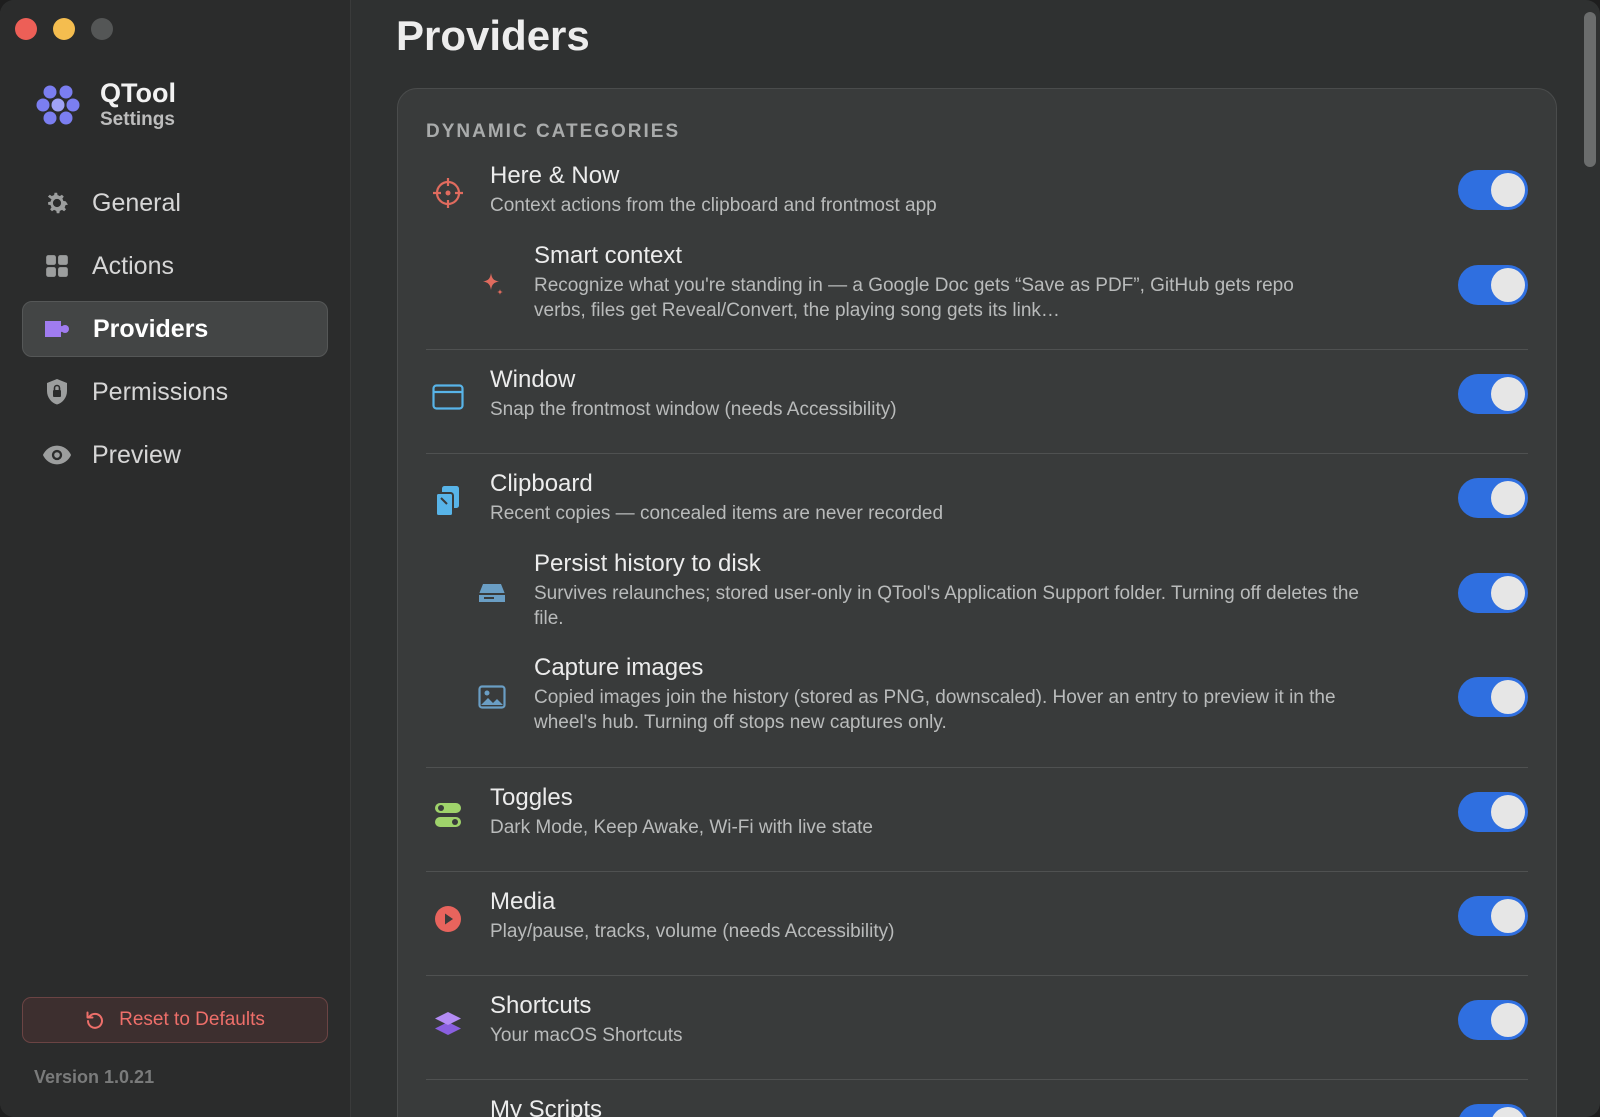  What do you see at coordinates (977, 1023) in the screenshot?
I see `provider-row-shortcuts: Shortcuts Your macOS Shortcuts` at bounding box center [977, 1023].